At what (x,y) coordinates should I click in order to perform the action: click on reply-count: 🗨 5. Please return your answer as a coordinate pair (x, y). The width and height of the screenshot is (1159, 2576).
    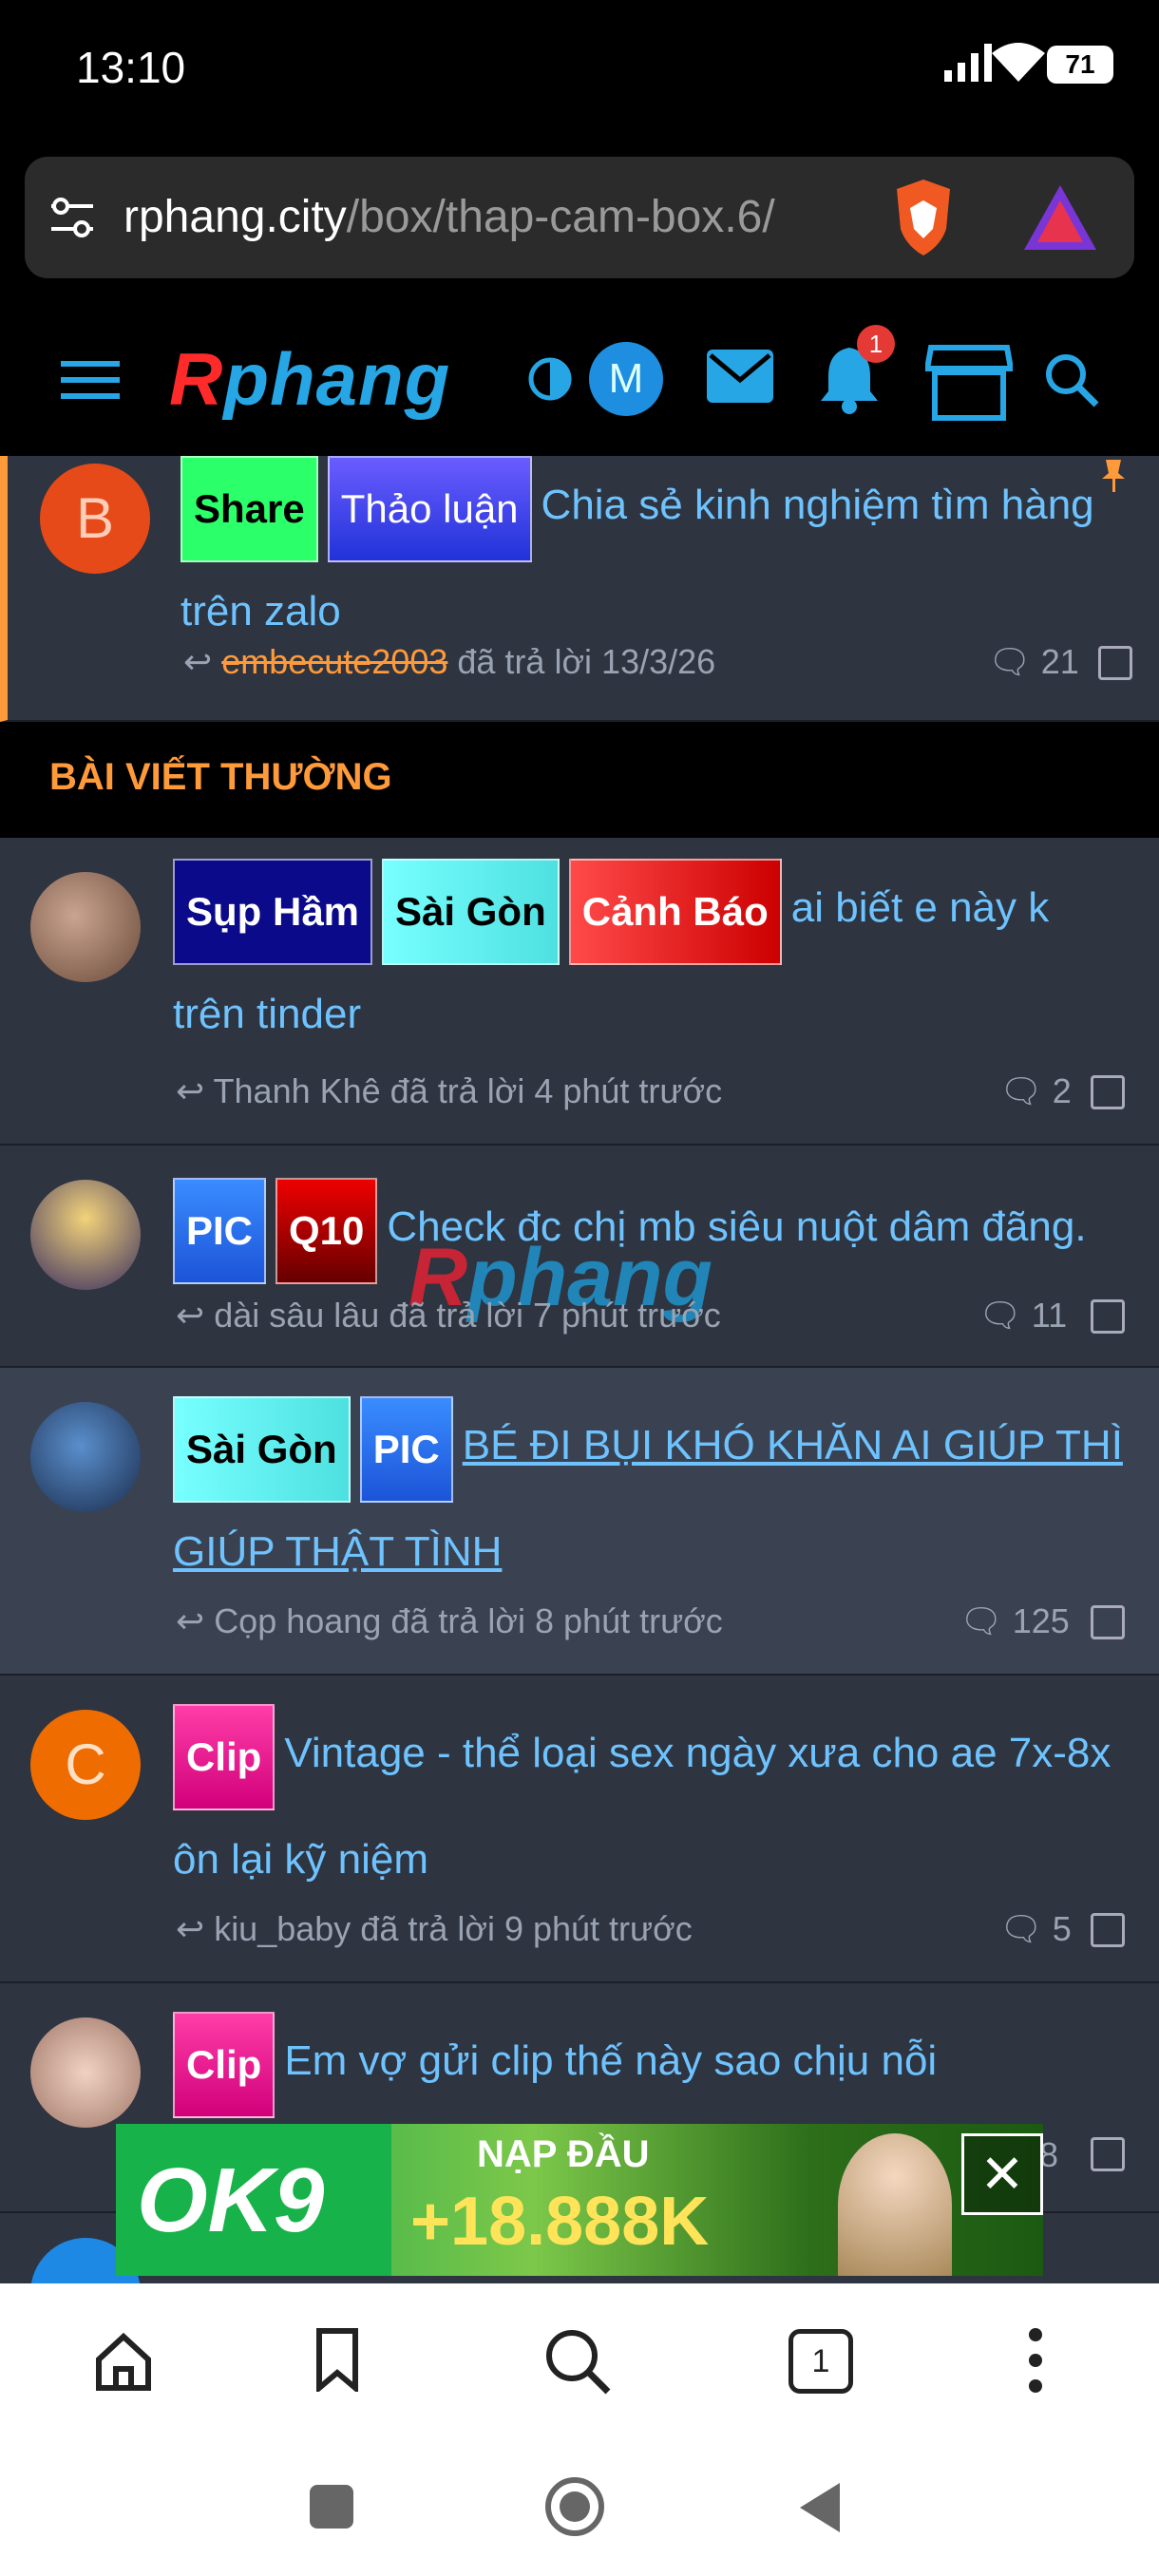
    Looking at the image, I should click on (1035, 1928).